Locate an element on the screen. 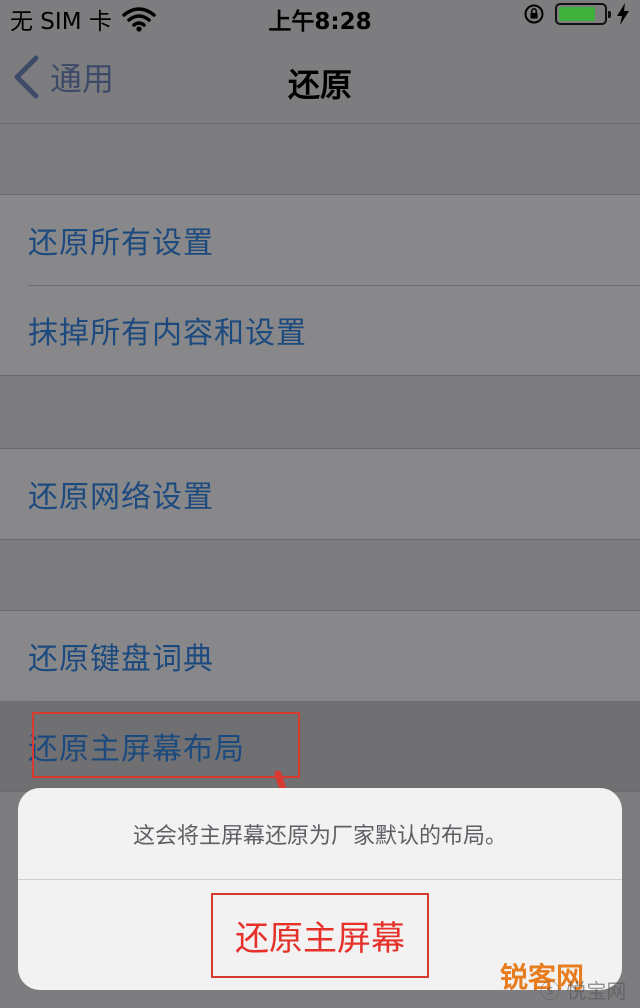 This screenshot has width=640, height=1008. cell-label: 还原网络设置 is located at coordinates (121, 497).